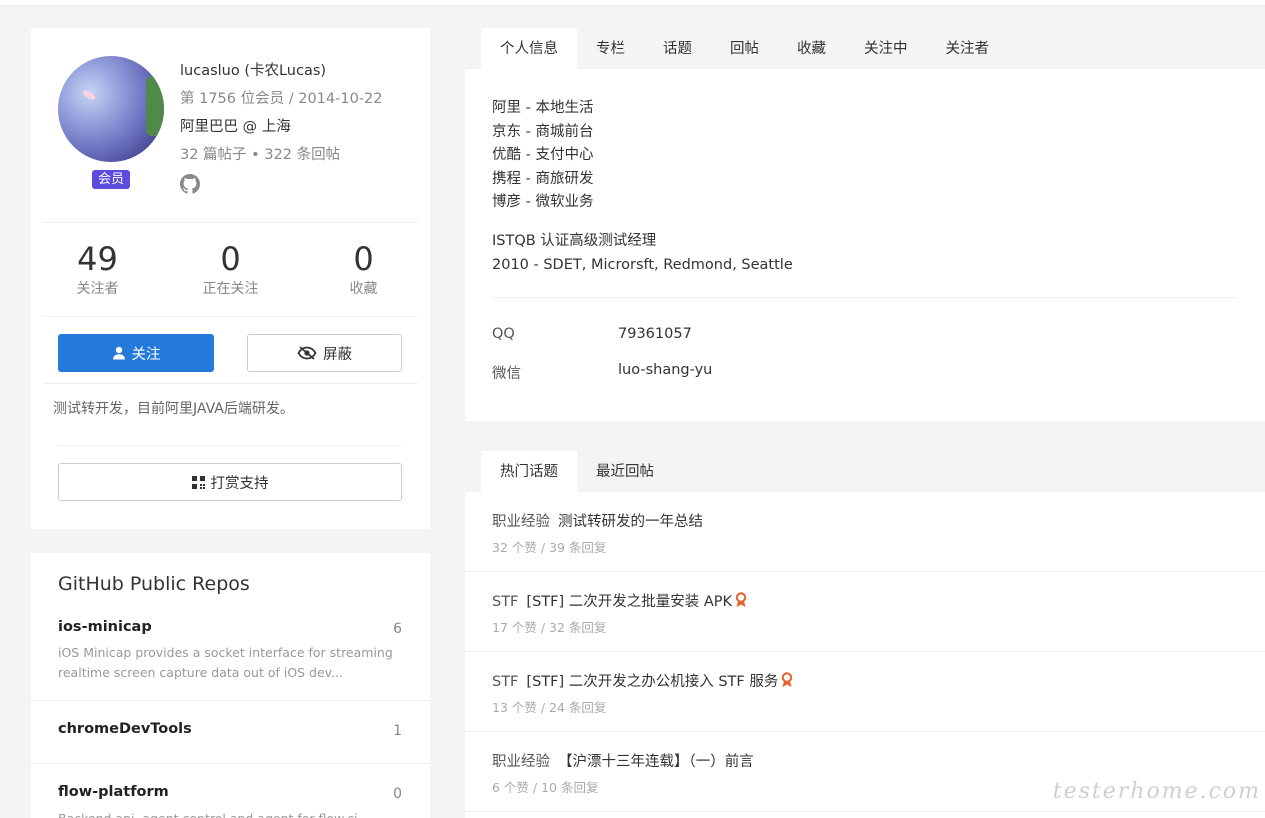 Image resolution: width=1265 pixels, height=818 pixels. Describe the element at coordinates (602, 372) in the screenshot. I see `contact-wechat: 微信 luo-shang-yu` at that location.